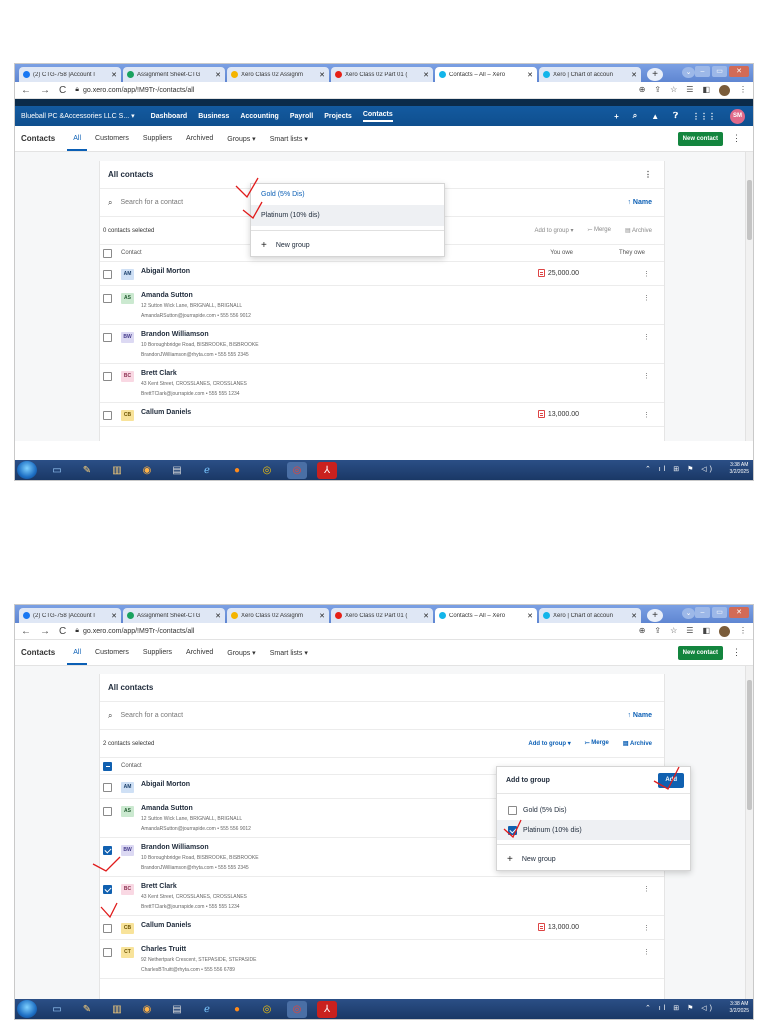  I want to click on you-owe-amount: 25,000.00, so click(558, 273).